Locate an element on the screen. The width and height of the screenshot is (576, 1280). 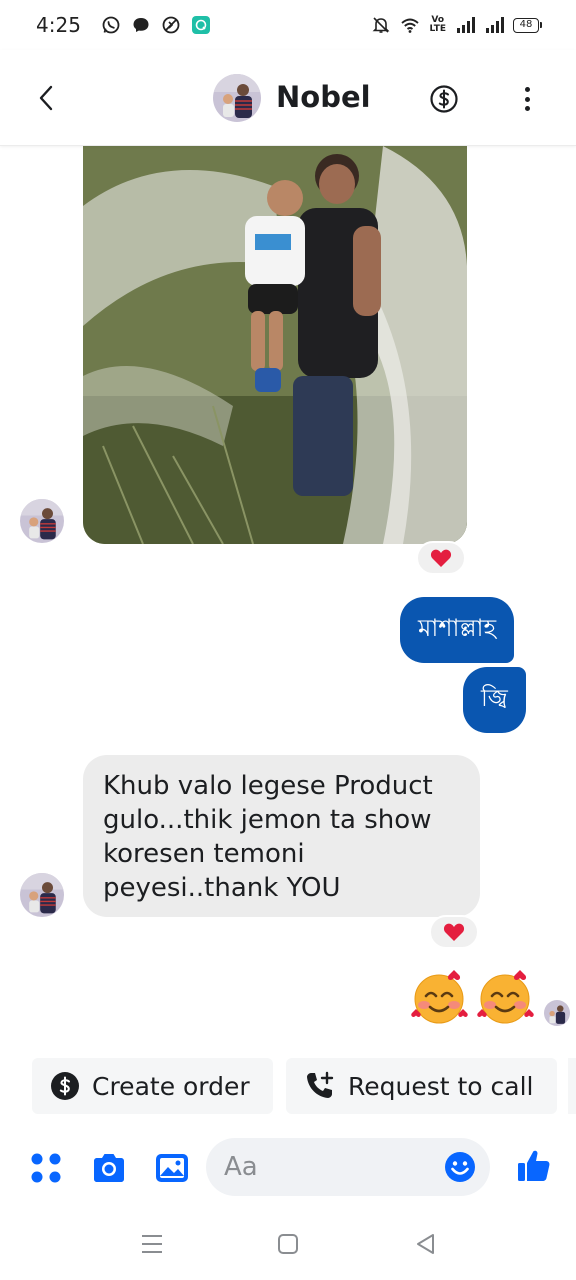
system-nav-bar is located at coordinates (288, 1243).